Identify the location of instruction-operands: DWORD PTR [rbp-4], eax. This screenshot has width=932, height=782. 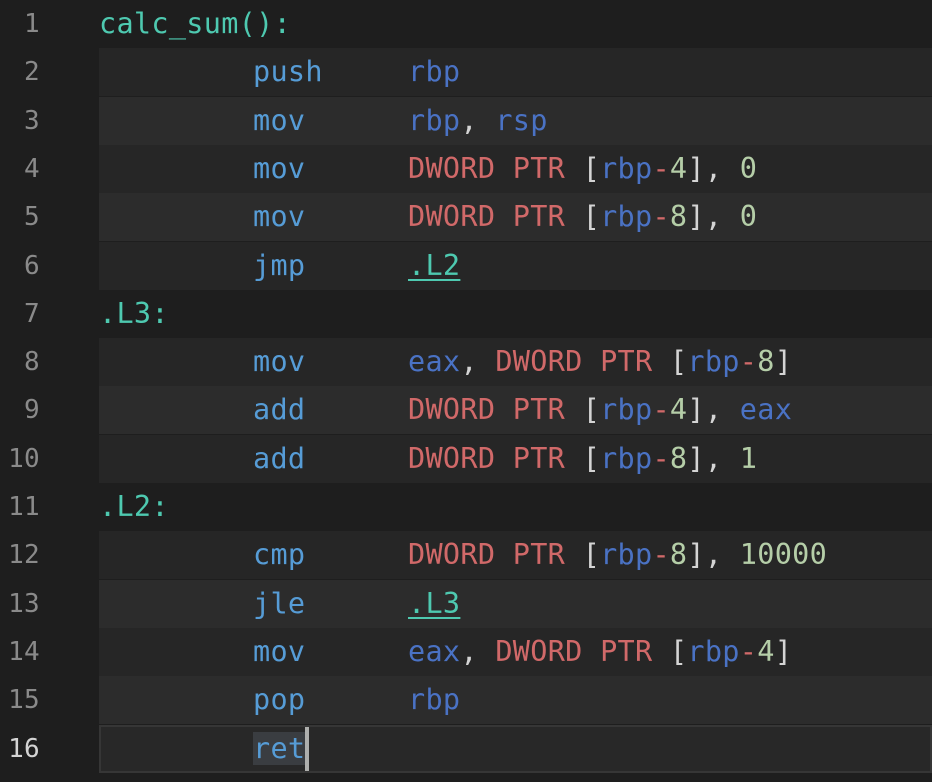
(600, 410).